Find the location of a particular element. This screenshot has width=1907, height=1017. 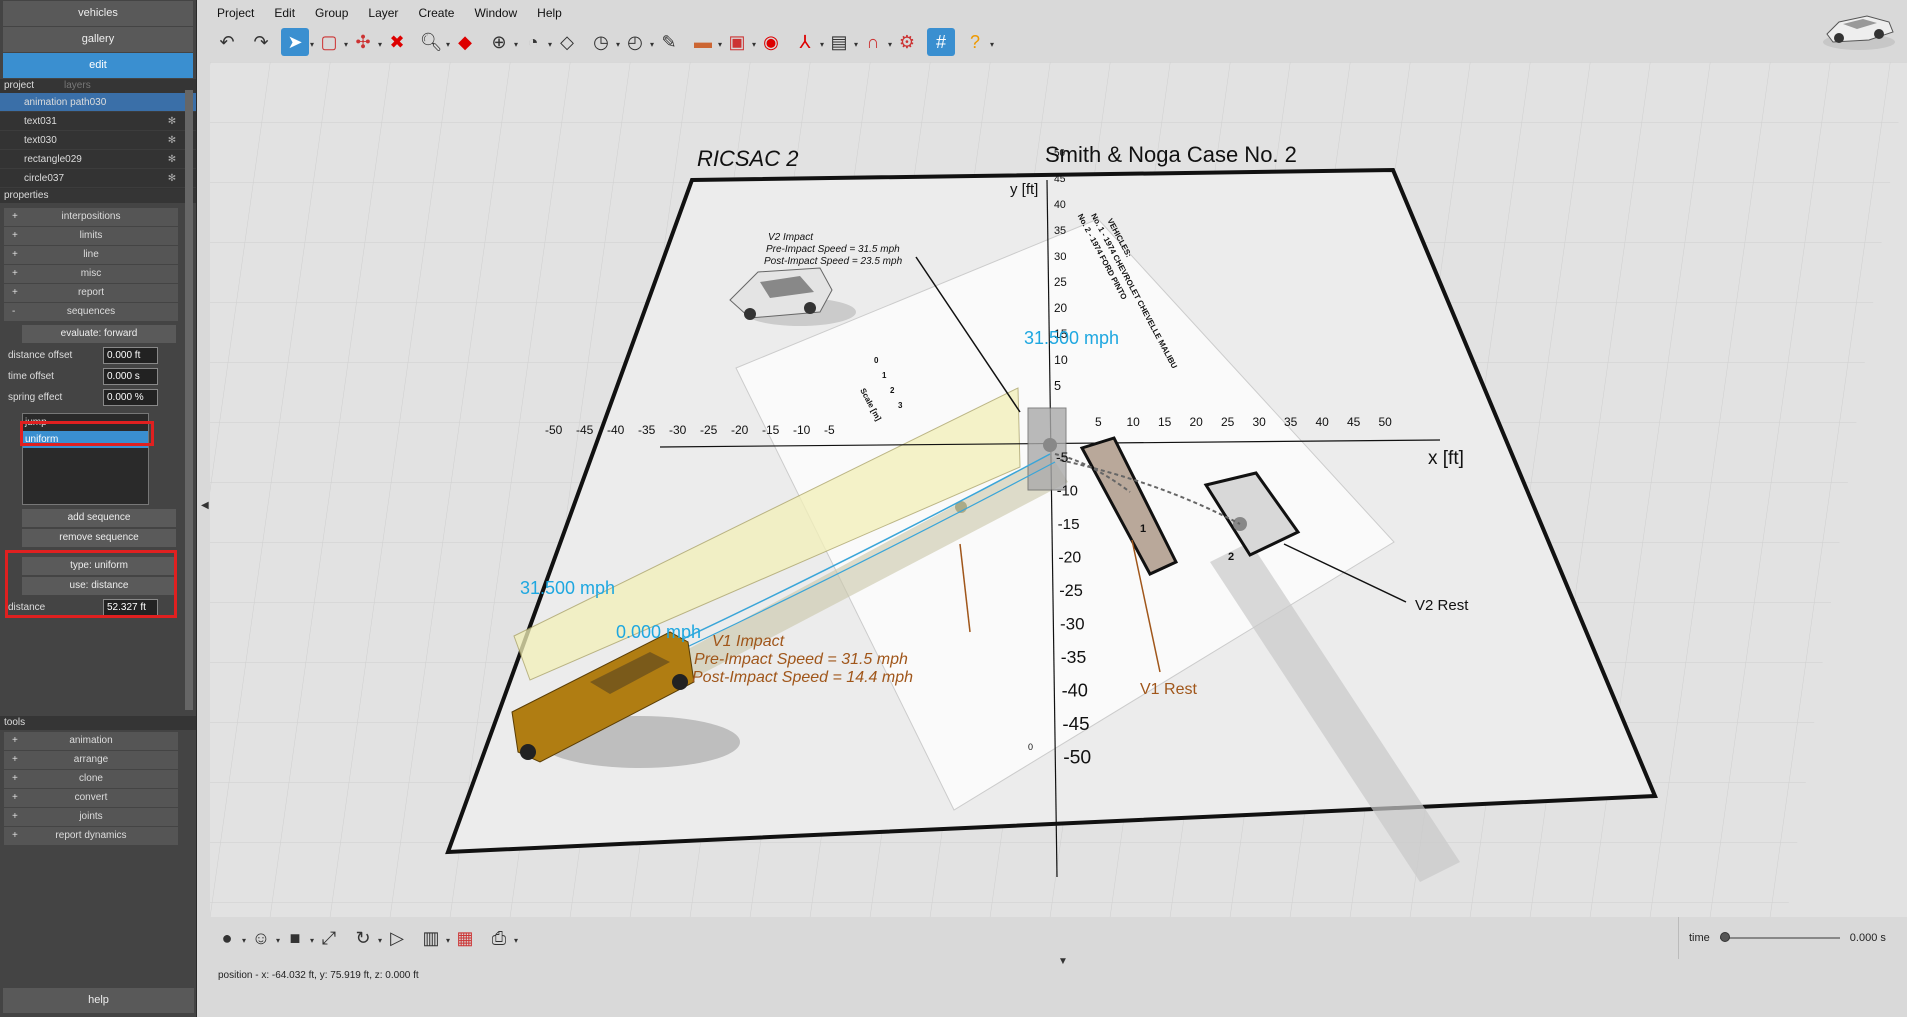

tool-report-dynamics: + report dynamics is located at coordinates (91, 836).